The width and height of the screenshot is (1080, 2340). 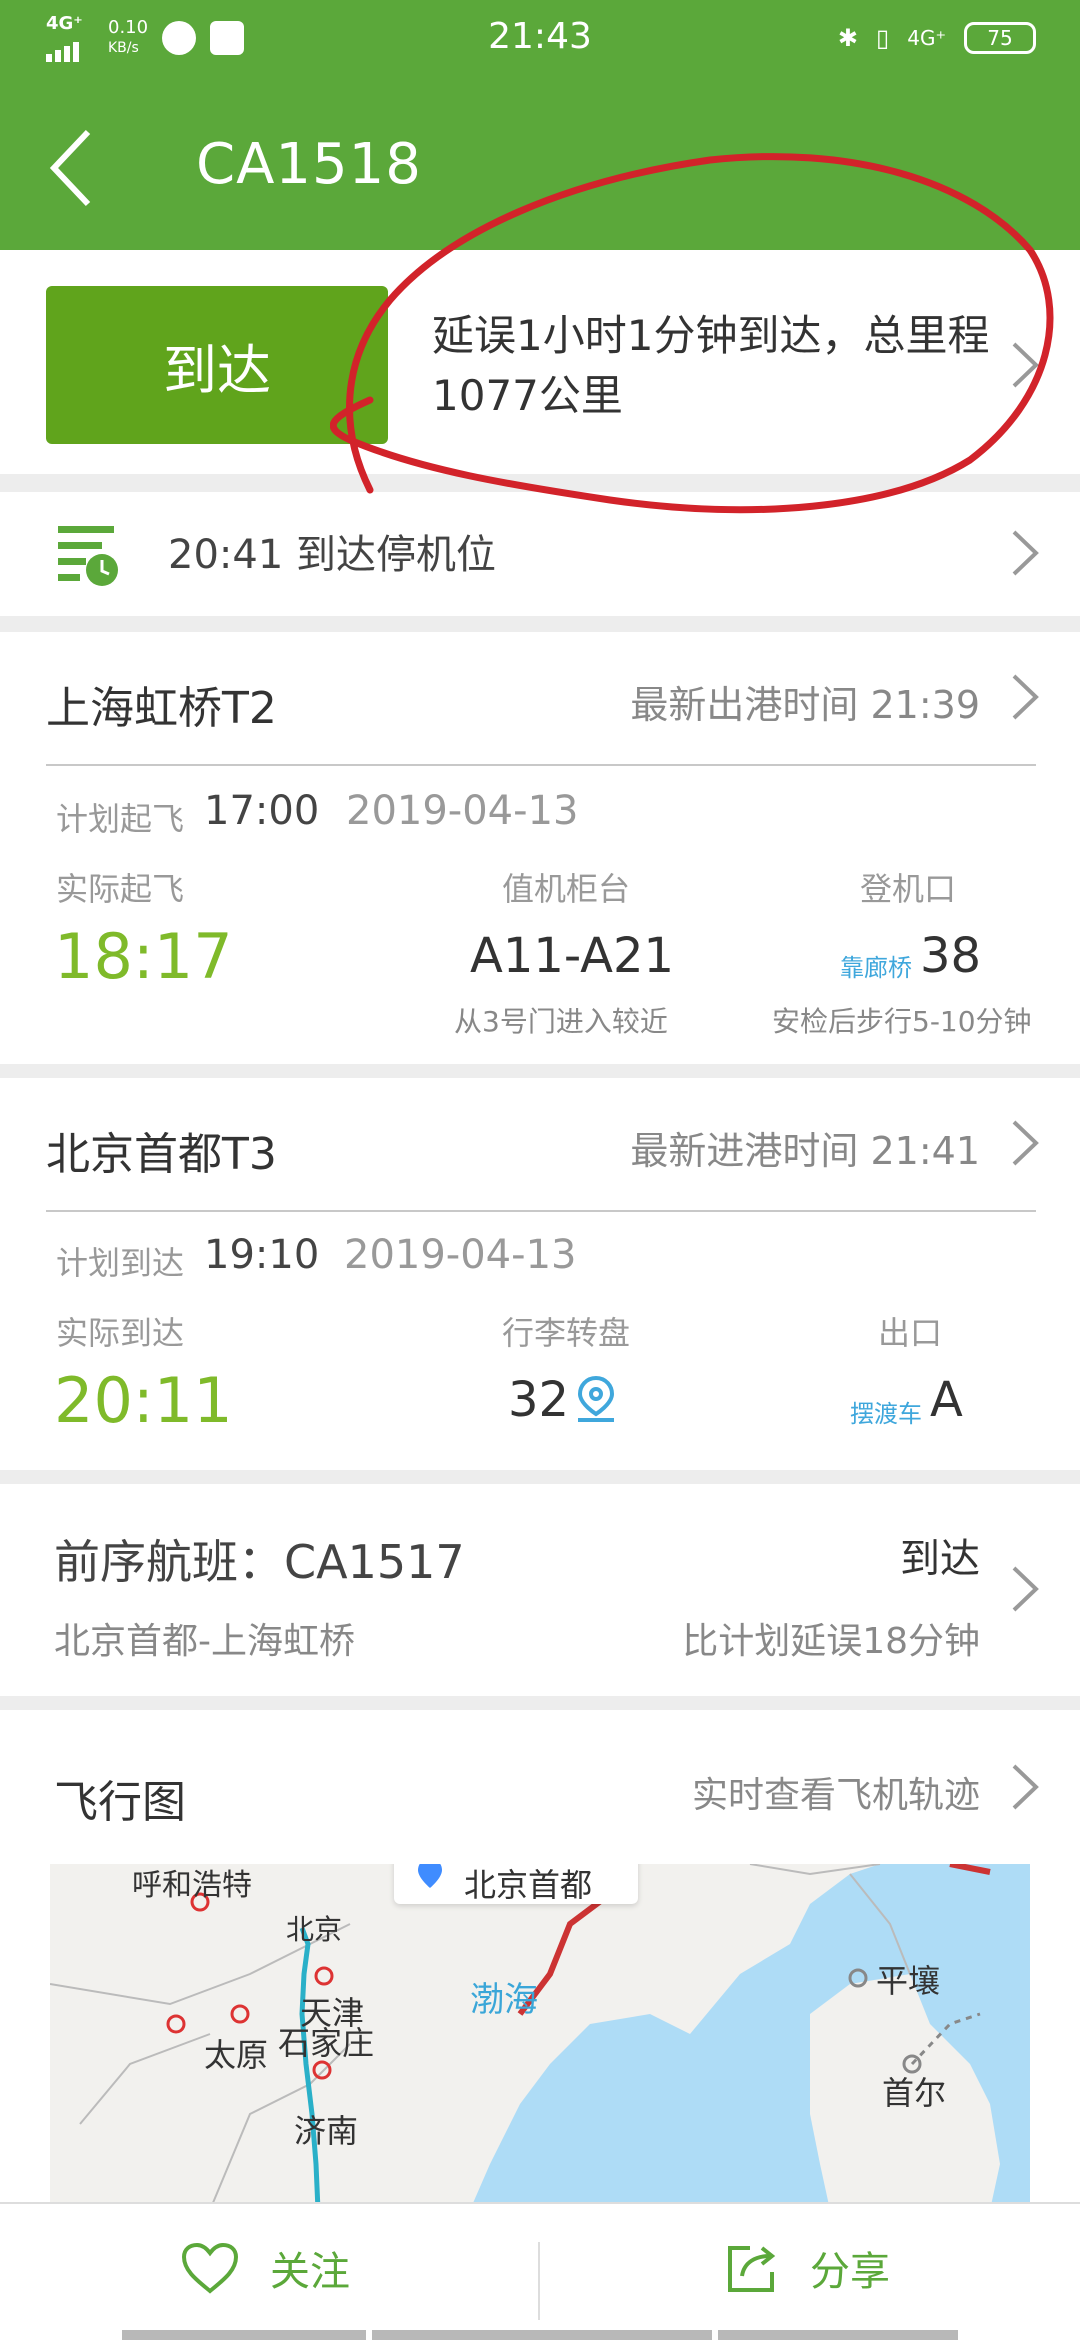 What do you see at coordinates (914, 2093) in the screenshot?
I see `map-city-label: 首尔` at bounding box center [914, 2093].